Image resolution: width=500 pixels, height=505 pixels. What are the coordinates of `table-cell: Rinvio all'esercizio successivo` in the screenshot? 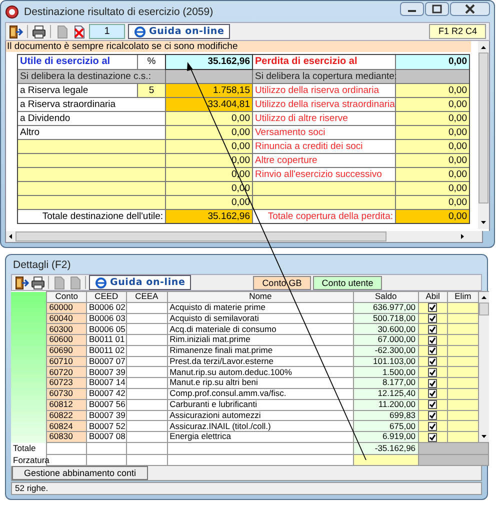 It's located at (324, 174).